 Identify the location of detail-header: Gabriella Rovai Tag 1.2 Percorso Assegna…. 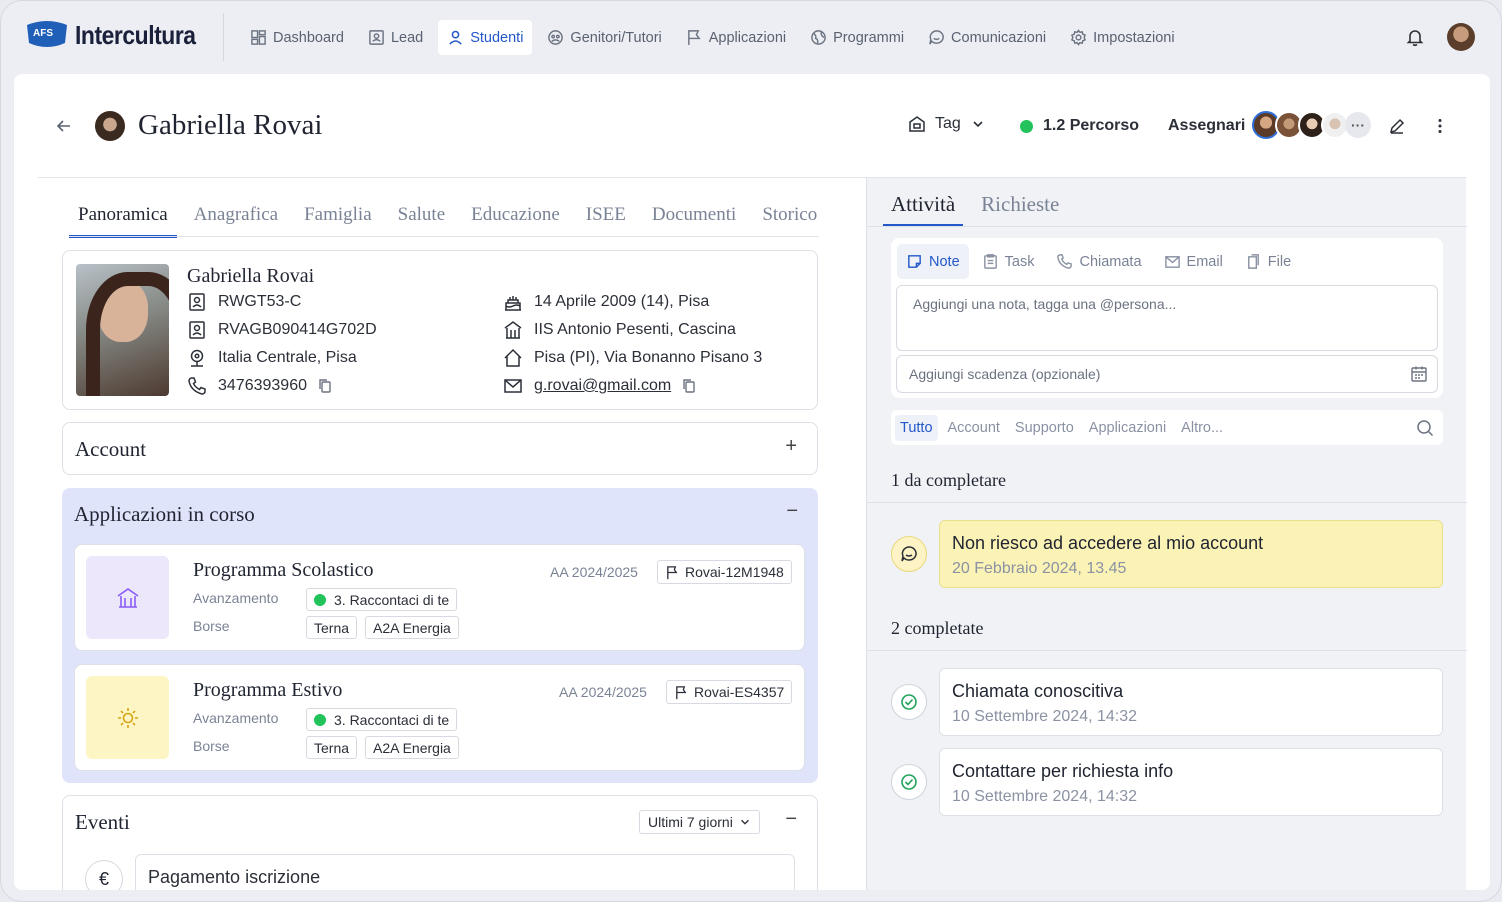
(752, 126).